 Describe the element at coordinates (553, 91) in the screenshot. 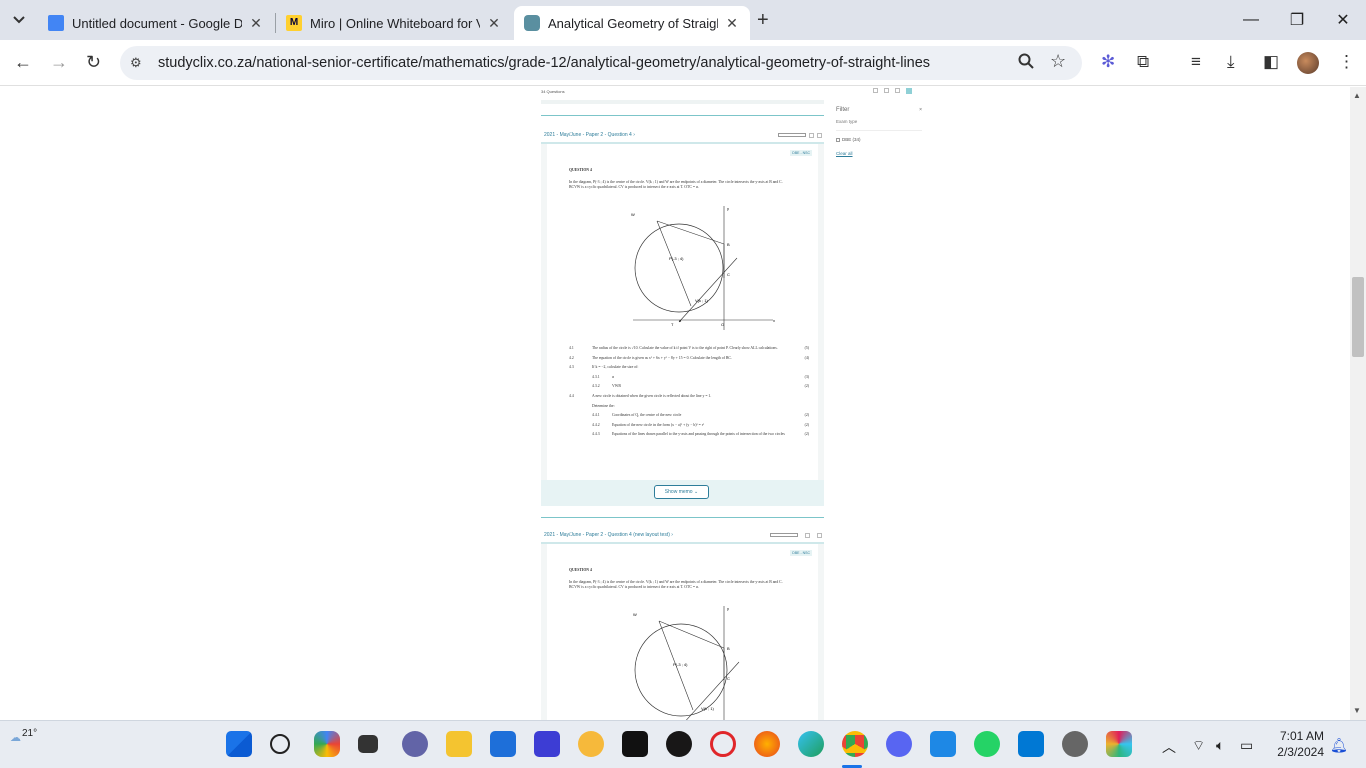

I see `questions-count: 34 Questions` at that location.